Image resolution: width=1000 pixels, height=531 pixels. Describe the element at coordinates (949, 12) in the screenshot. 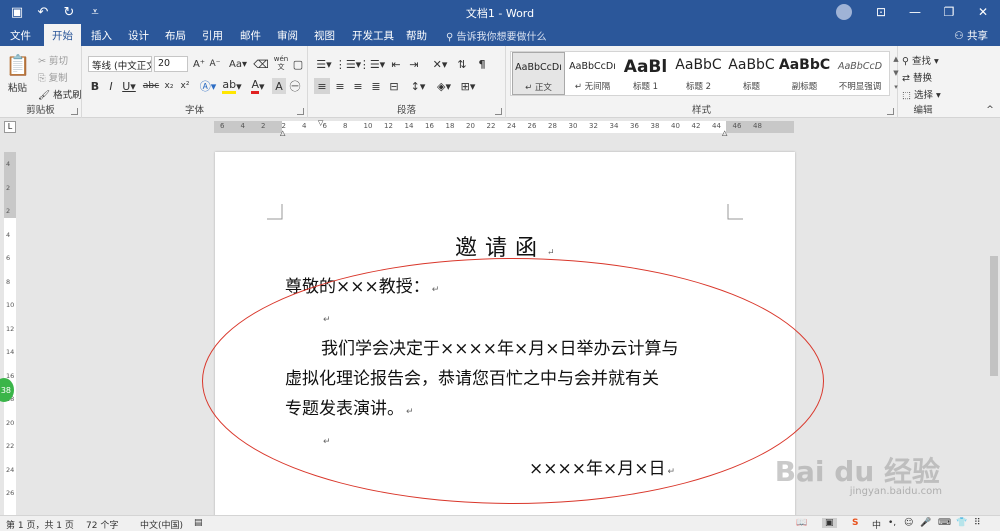

I see `restore-icon: ❐` at that location.